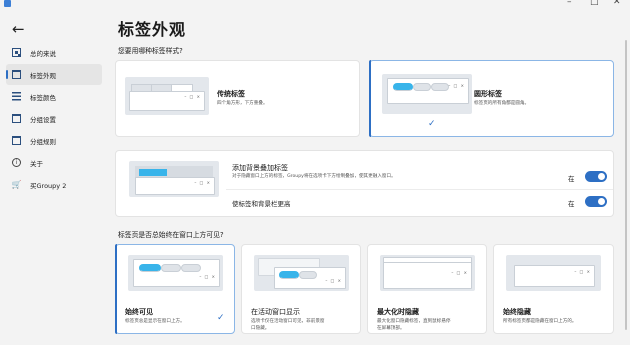 This screenshot has height=345, width=630. Describe the element at coordinates (48, 185) in the screenshot. I see `sidebar-item-label: 买Groupy 2` at that location.